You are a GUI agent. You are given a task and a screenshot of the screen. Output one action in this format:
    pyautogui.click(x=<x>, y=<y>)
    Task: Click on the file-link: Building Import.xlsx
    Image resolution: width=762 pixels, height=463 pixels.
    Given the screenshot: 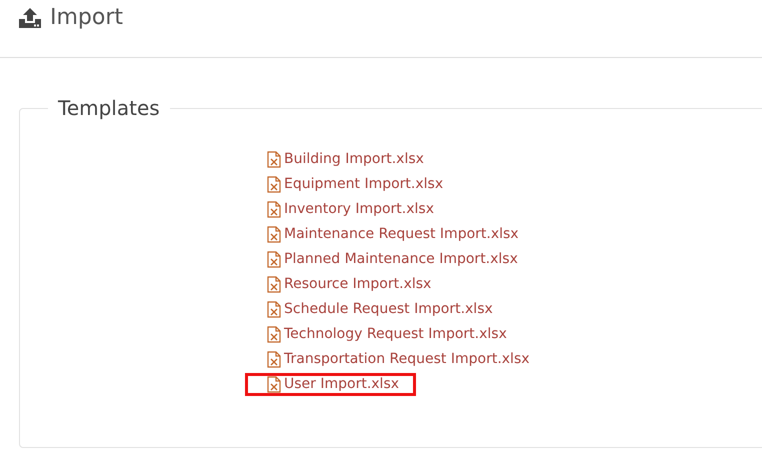 What is the action you would take?
    pyautogui.click(x=343, y=159)
    